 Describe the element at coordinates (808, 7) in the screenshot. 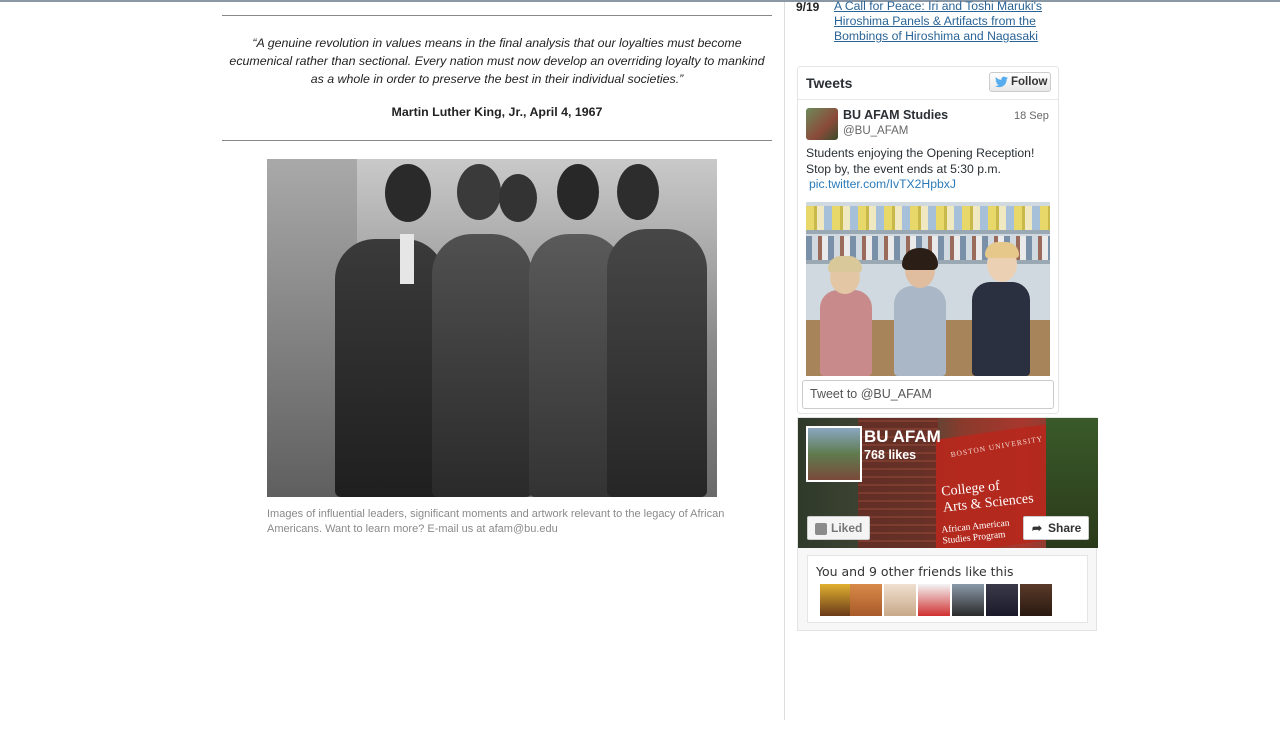

I see `news-date: 9/19` at that location.